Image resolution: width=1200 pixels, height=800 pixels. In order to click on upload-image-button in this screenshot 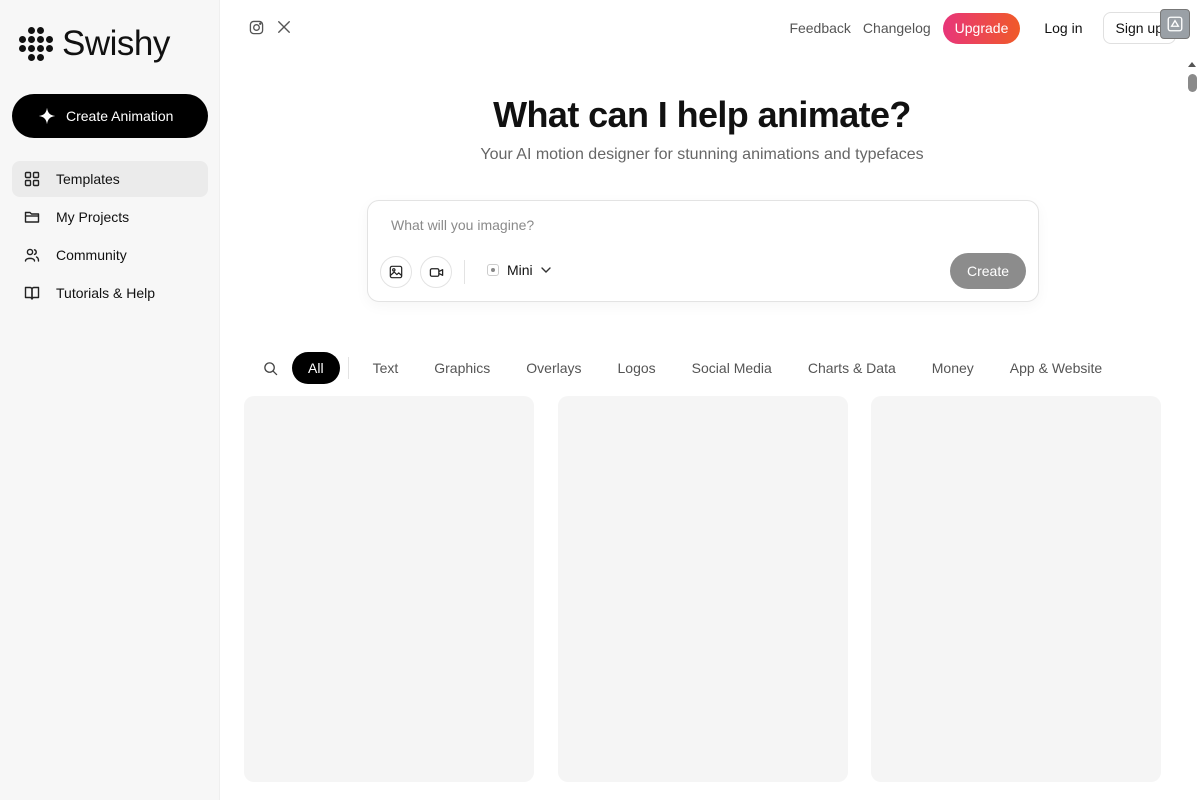, I will do `click(396, 272)`.